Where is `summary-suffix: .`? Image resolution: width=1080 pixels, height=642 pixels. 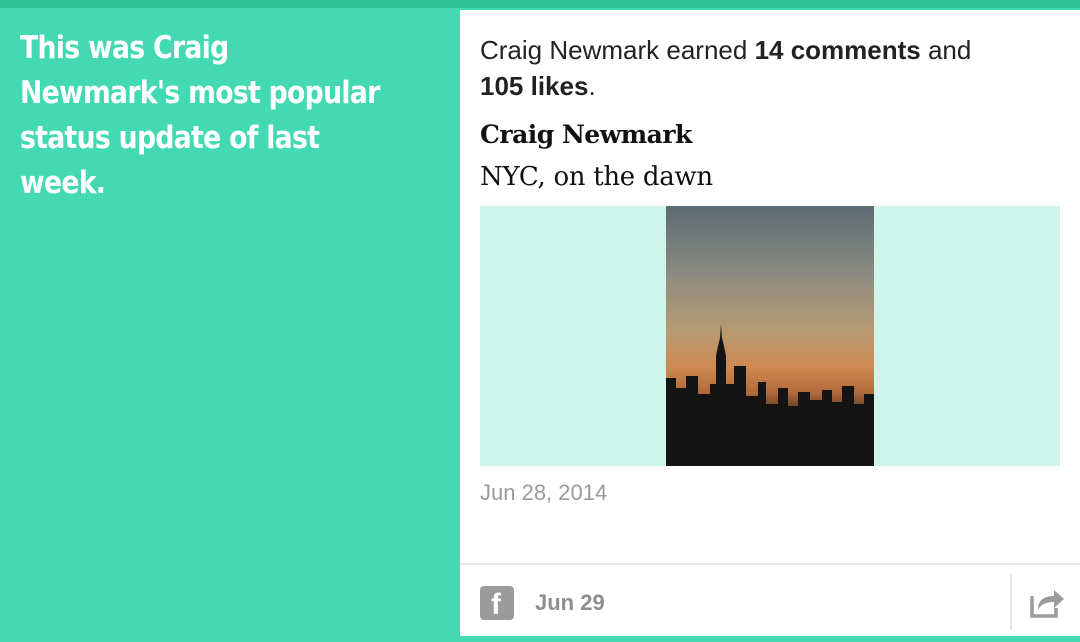 summary-suffix: . is located at coordinates (592, 86).